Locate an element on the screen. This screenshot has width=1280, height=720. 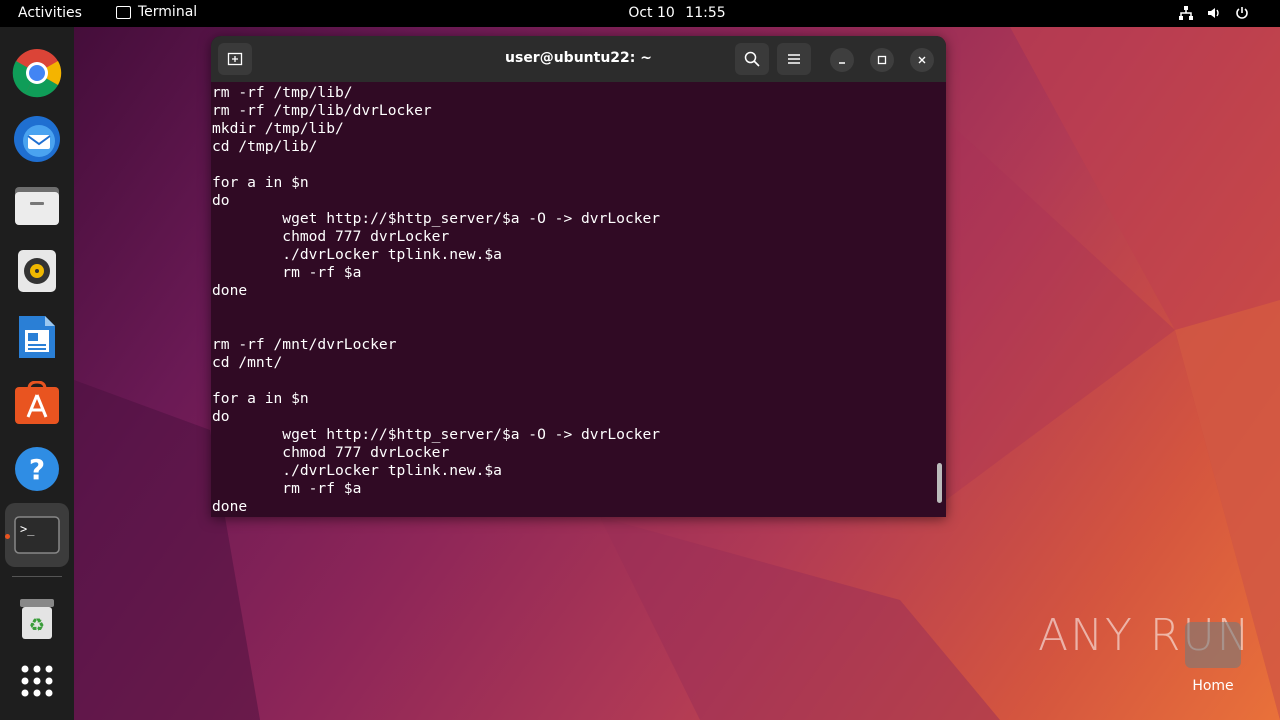
close-icon is located at coordinates (922, 60).